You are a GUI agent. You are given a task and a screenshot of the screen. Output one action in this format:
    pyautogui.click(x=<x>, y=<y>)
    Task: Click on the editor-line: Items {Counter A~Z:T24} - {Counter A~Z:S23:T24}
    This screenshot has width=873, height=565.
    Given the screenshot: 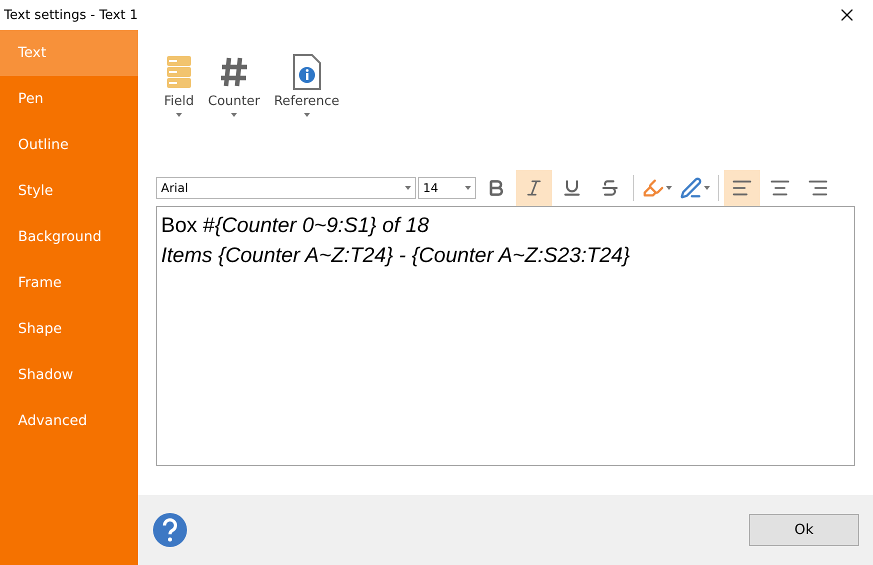 What is the action you would take?
    pyautogui.click(x=396, y=256)
    